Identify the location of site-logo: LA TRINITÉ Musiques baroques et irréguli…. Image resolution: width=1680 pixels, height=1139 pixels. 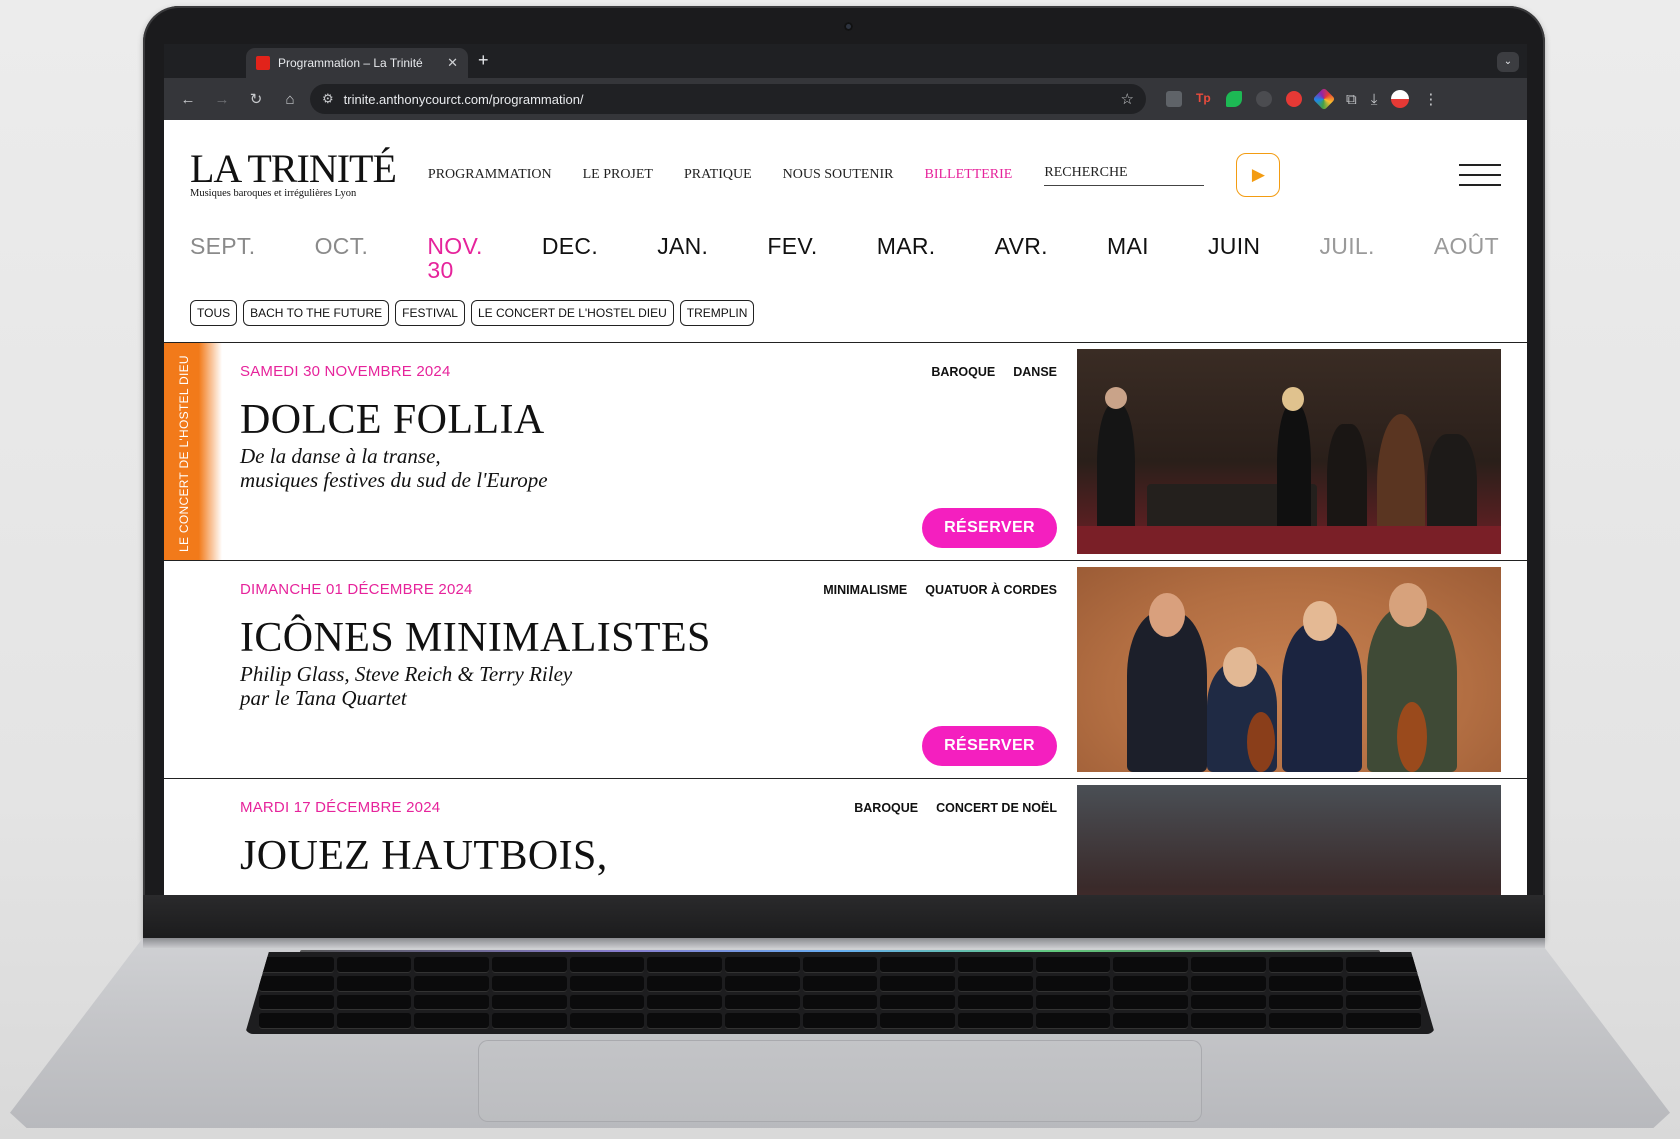
(293, 174).